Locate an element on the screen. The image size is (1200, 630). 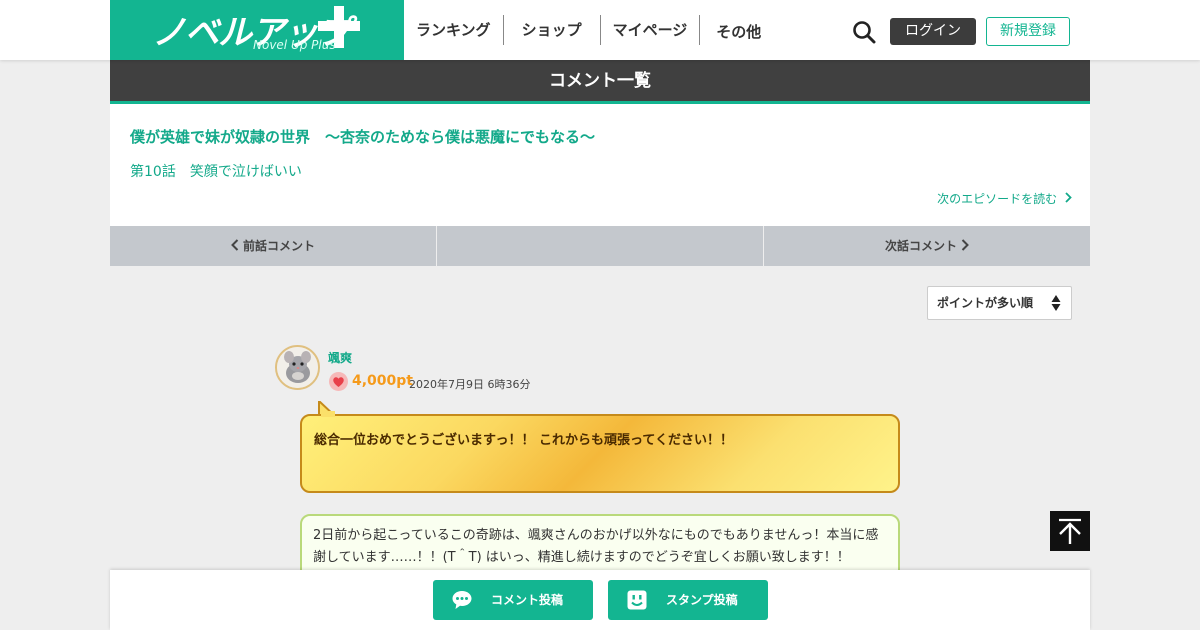
next-episode-label: 次のエピソードを読む is located at coordinates (997, 199).